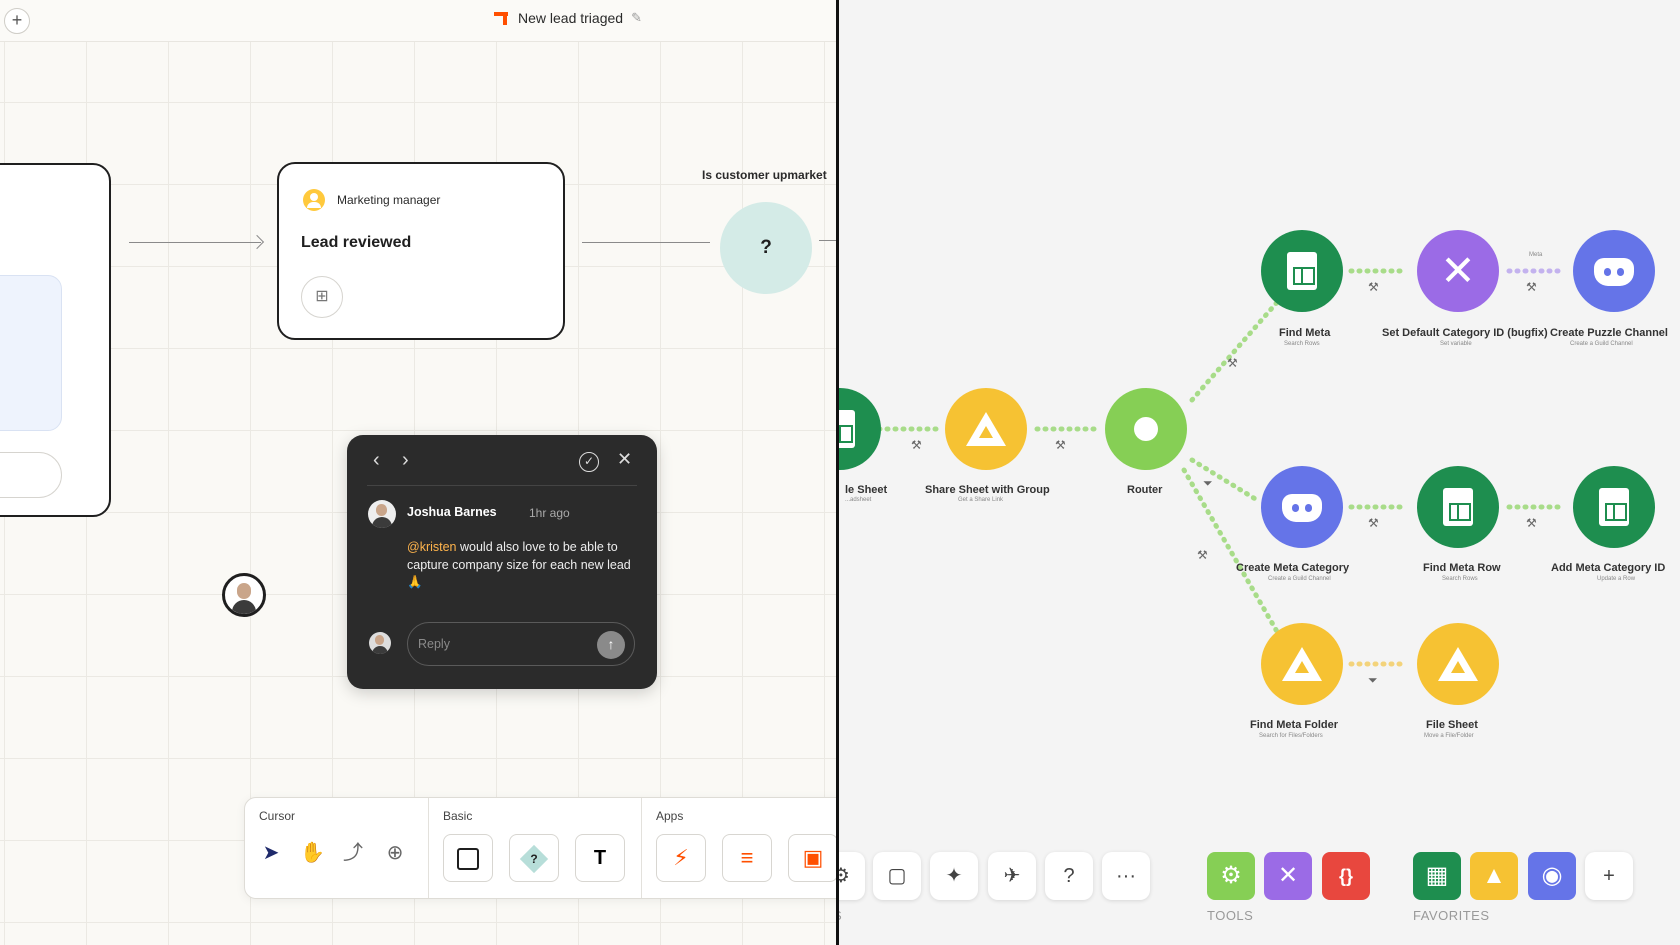 The height and width of the screenshot is (945, 1680). Describe the element at coordinates (376, 460) in the screenshot. I see `chevron-left-icon: ‹` at that location.